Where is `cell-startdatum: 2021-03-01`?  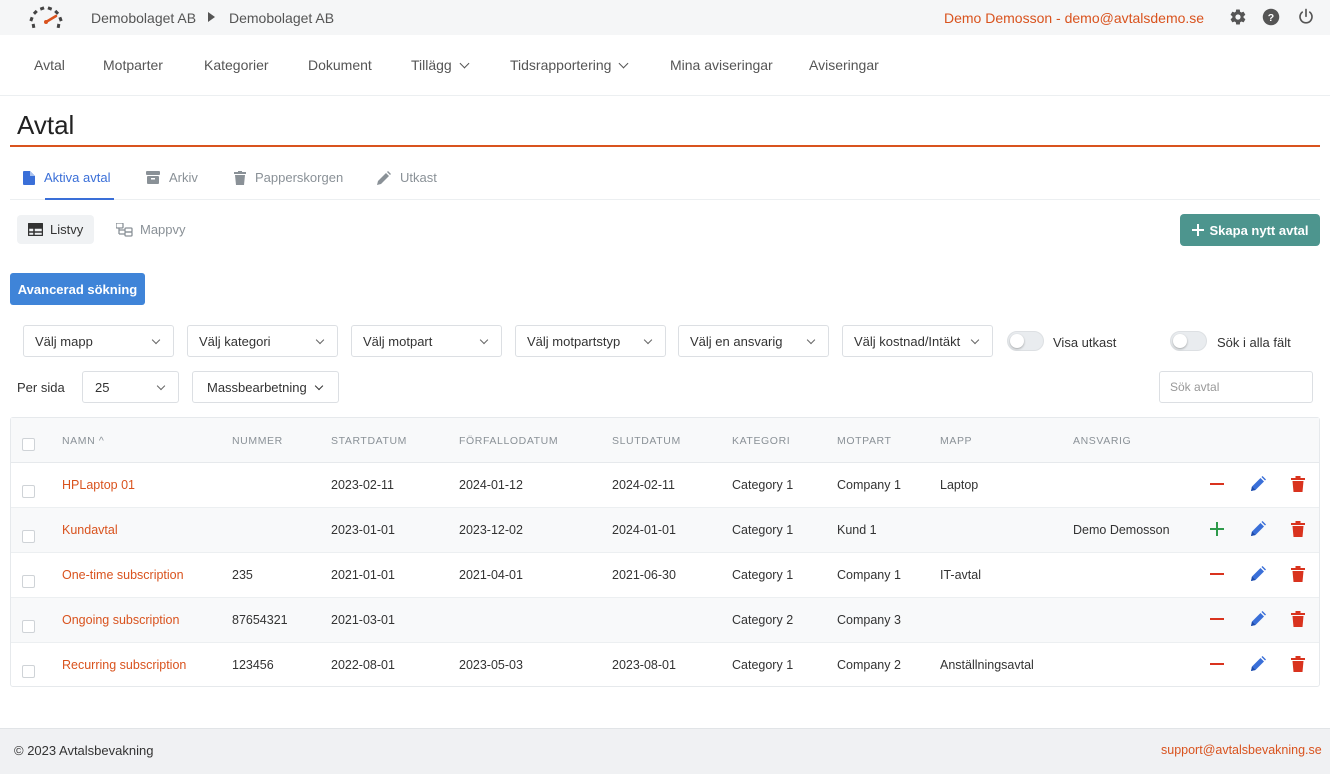
cell-startdatum: 2021-03-01 is located at coordinates (363, 620).